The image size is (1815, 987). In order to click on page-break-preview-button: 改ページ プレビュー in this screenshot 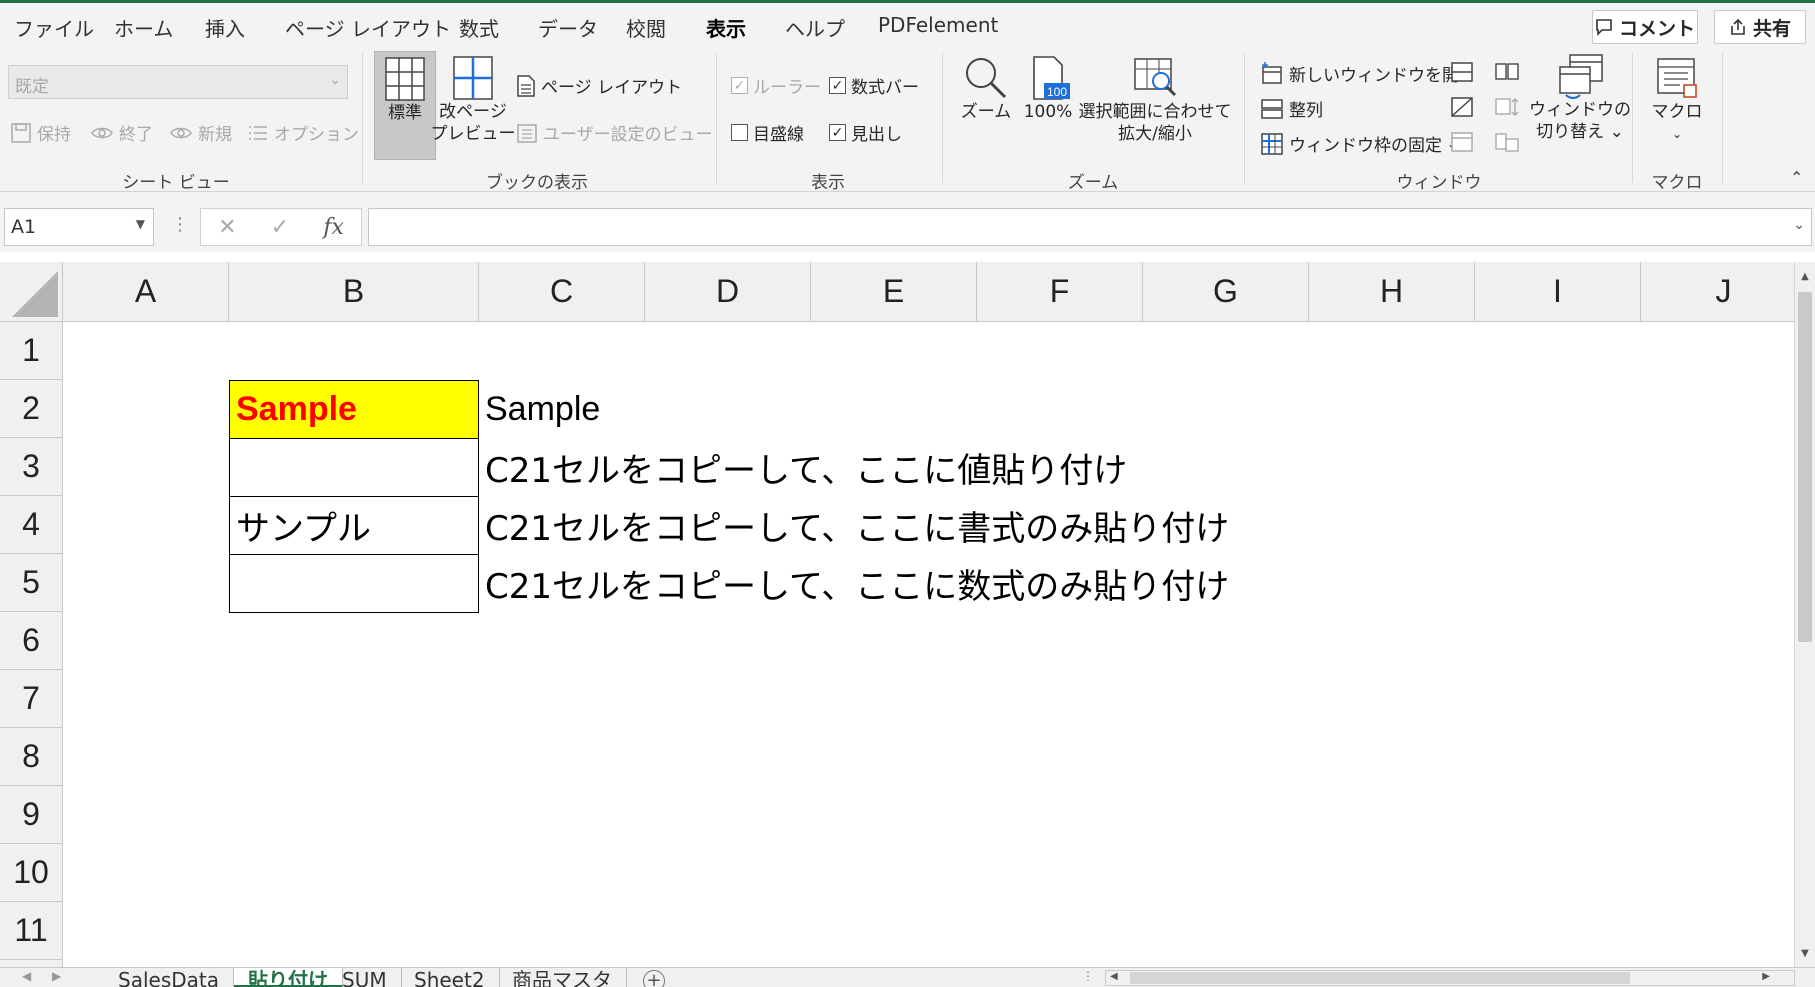, I will do `click(473, 105)`.